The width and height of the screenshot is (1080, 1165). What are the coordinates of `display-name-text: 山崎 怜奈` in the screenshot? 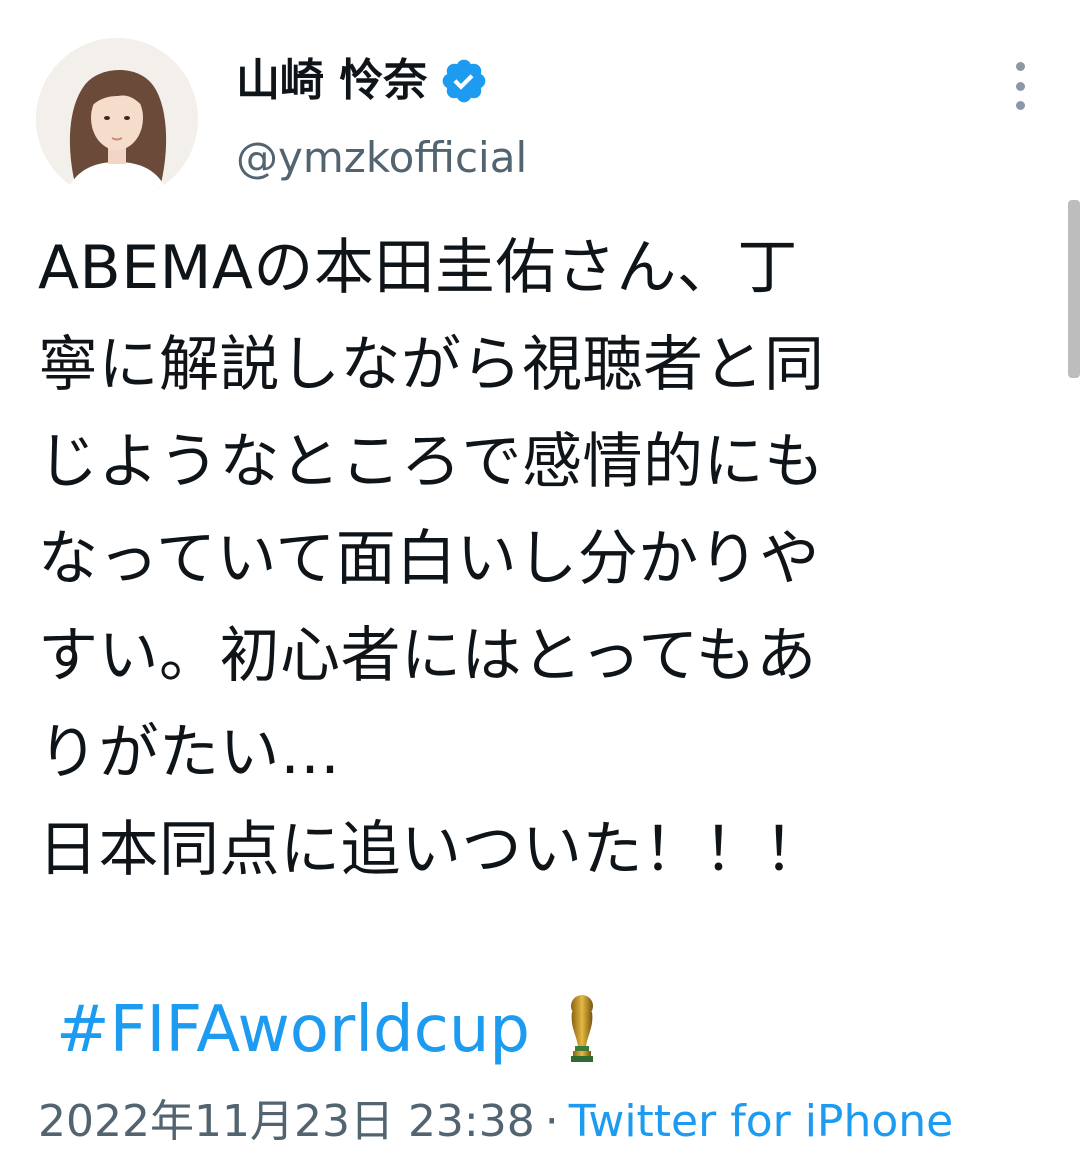 It's located at (332, 80).